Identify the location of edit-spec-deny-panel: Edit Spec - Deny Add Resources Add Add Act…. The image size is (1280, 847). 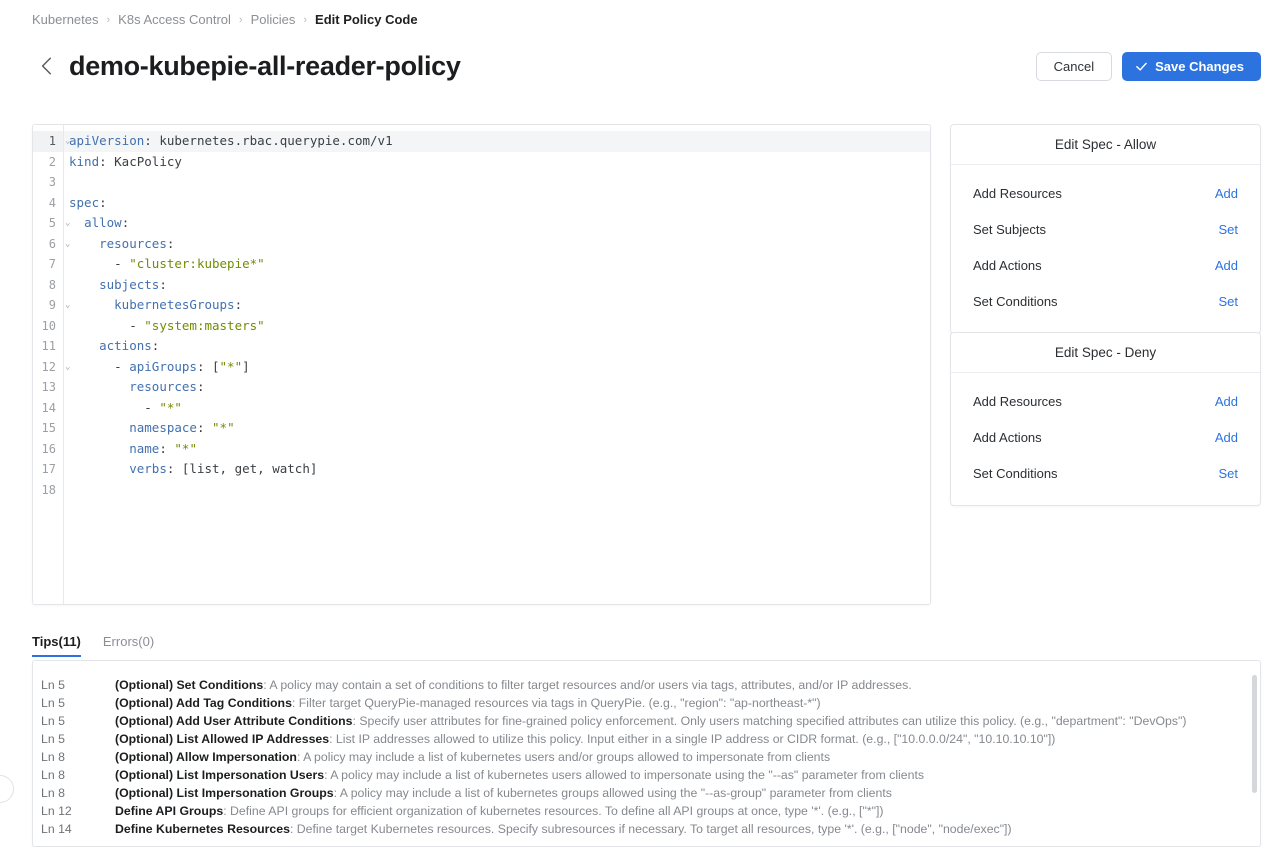
(1105, 419).